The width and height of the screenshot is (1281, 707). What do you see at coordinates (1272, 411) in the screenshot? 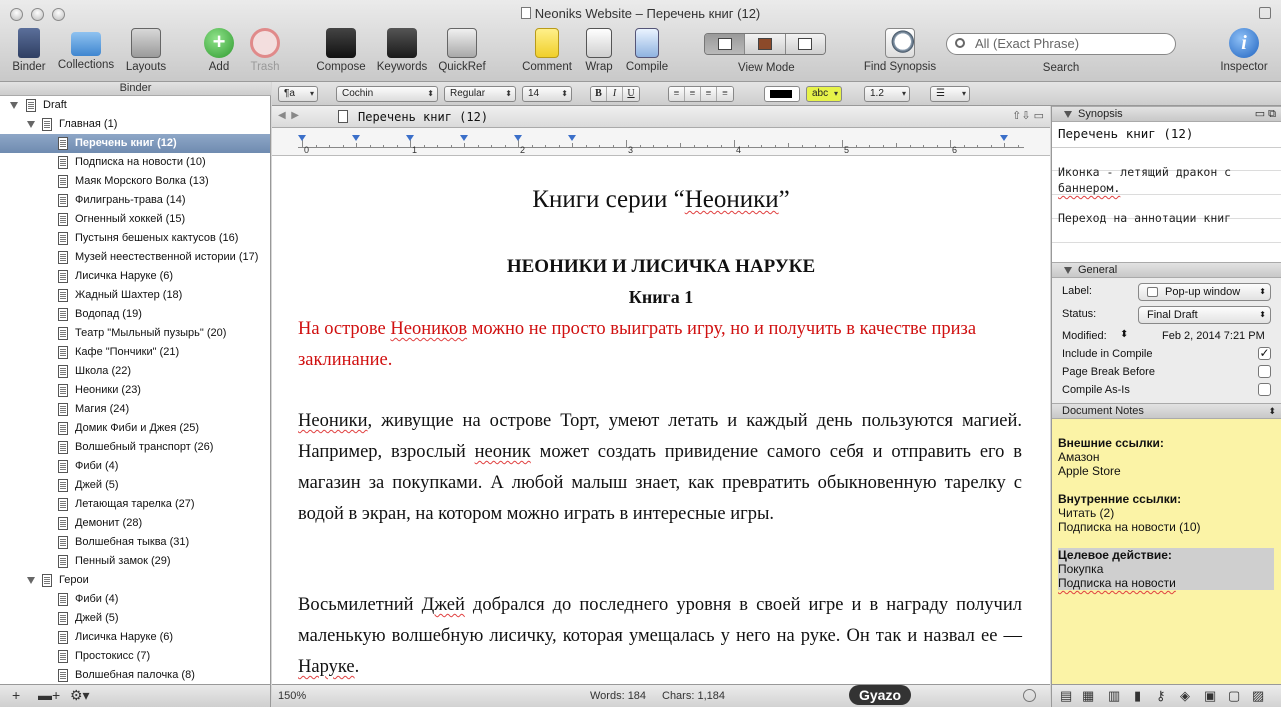
I see `chevron-updown-icon: ⬍` at bounding box center [1272, 411].